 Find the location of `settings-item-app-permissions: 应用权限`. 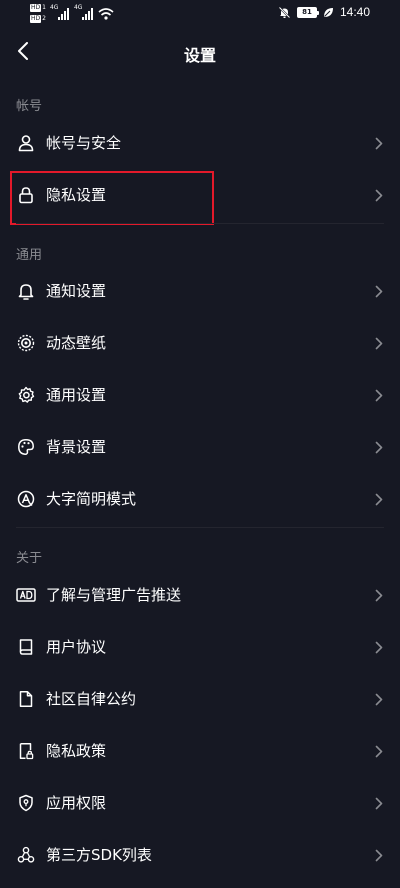

settings-item-app-permissions: 应用权限 is located at coordinates (200, 803).